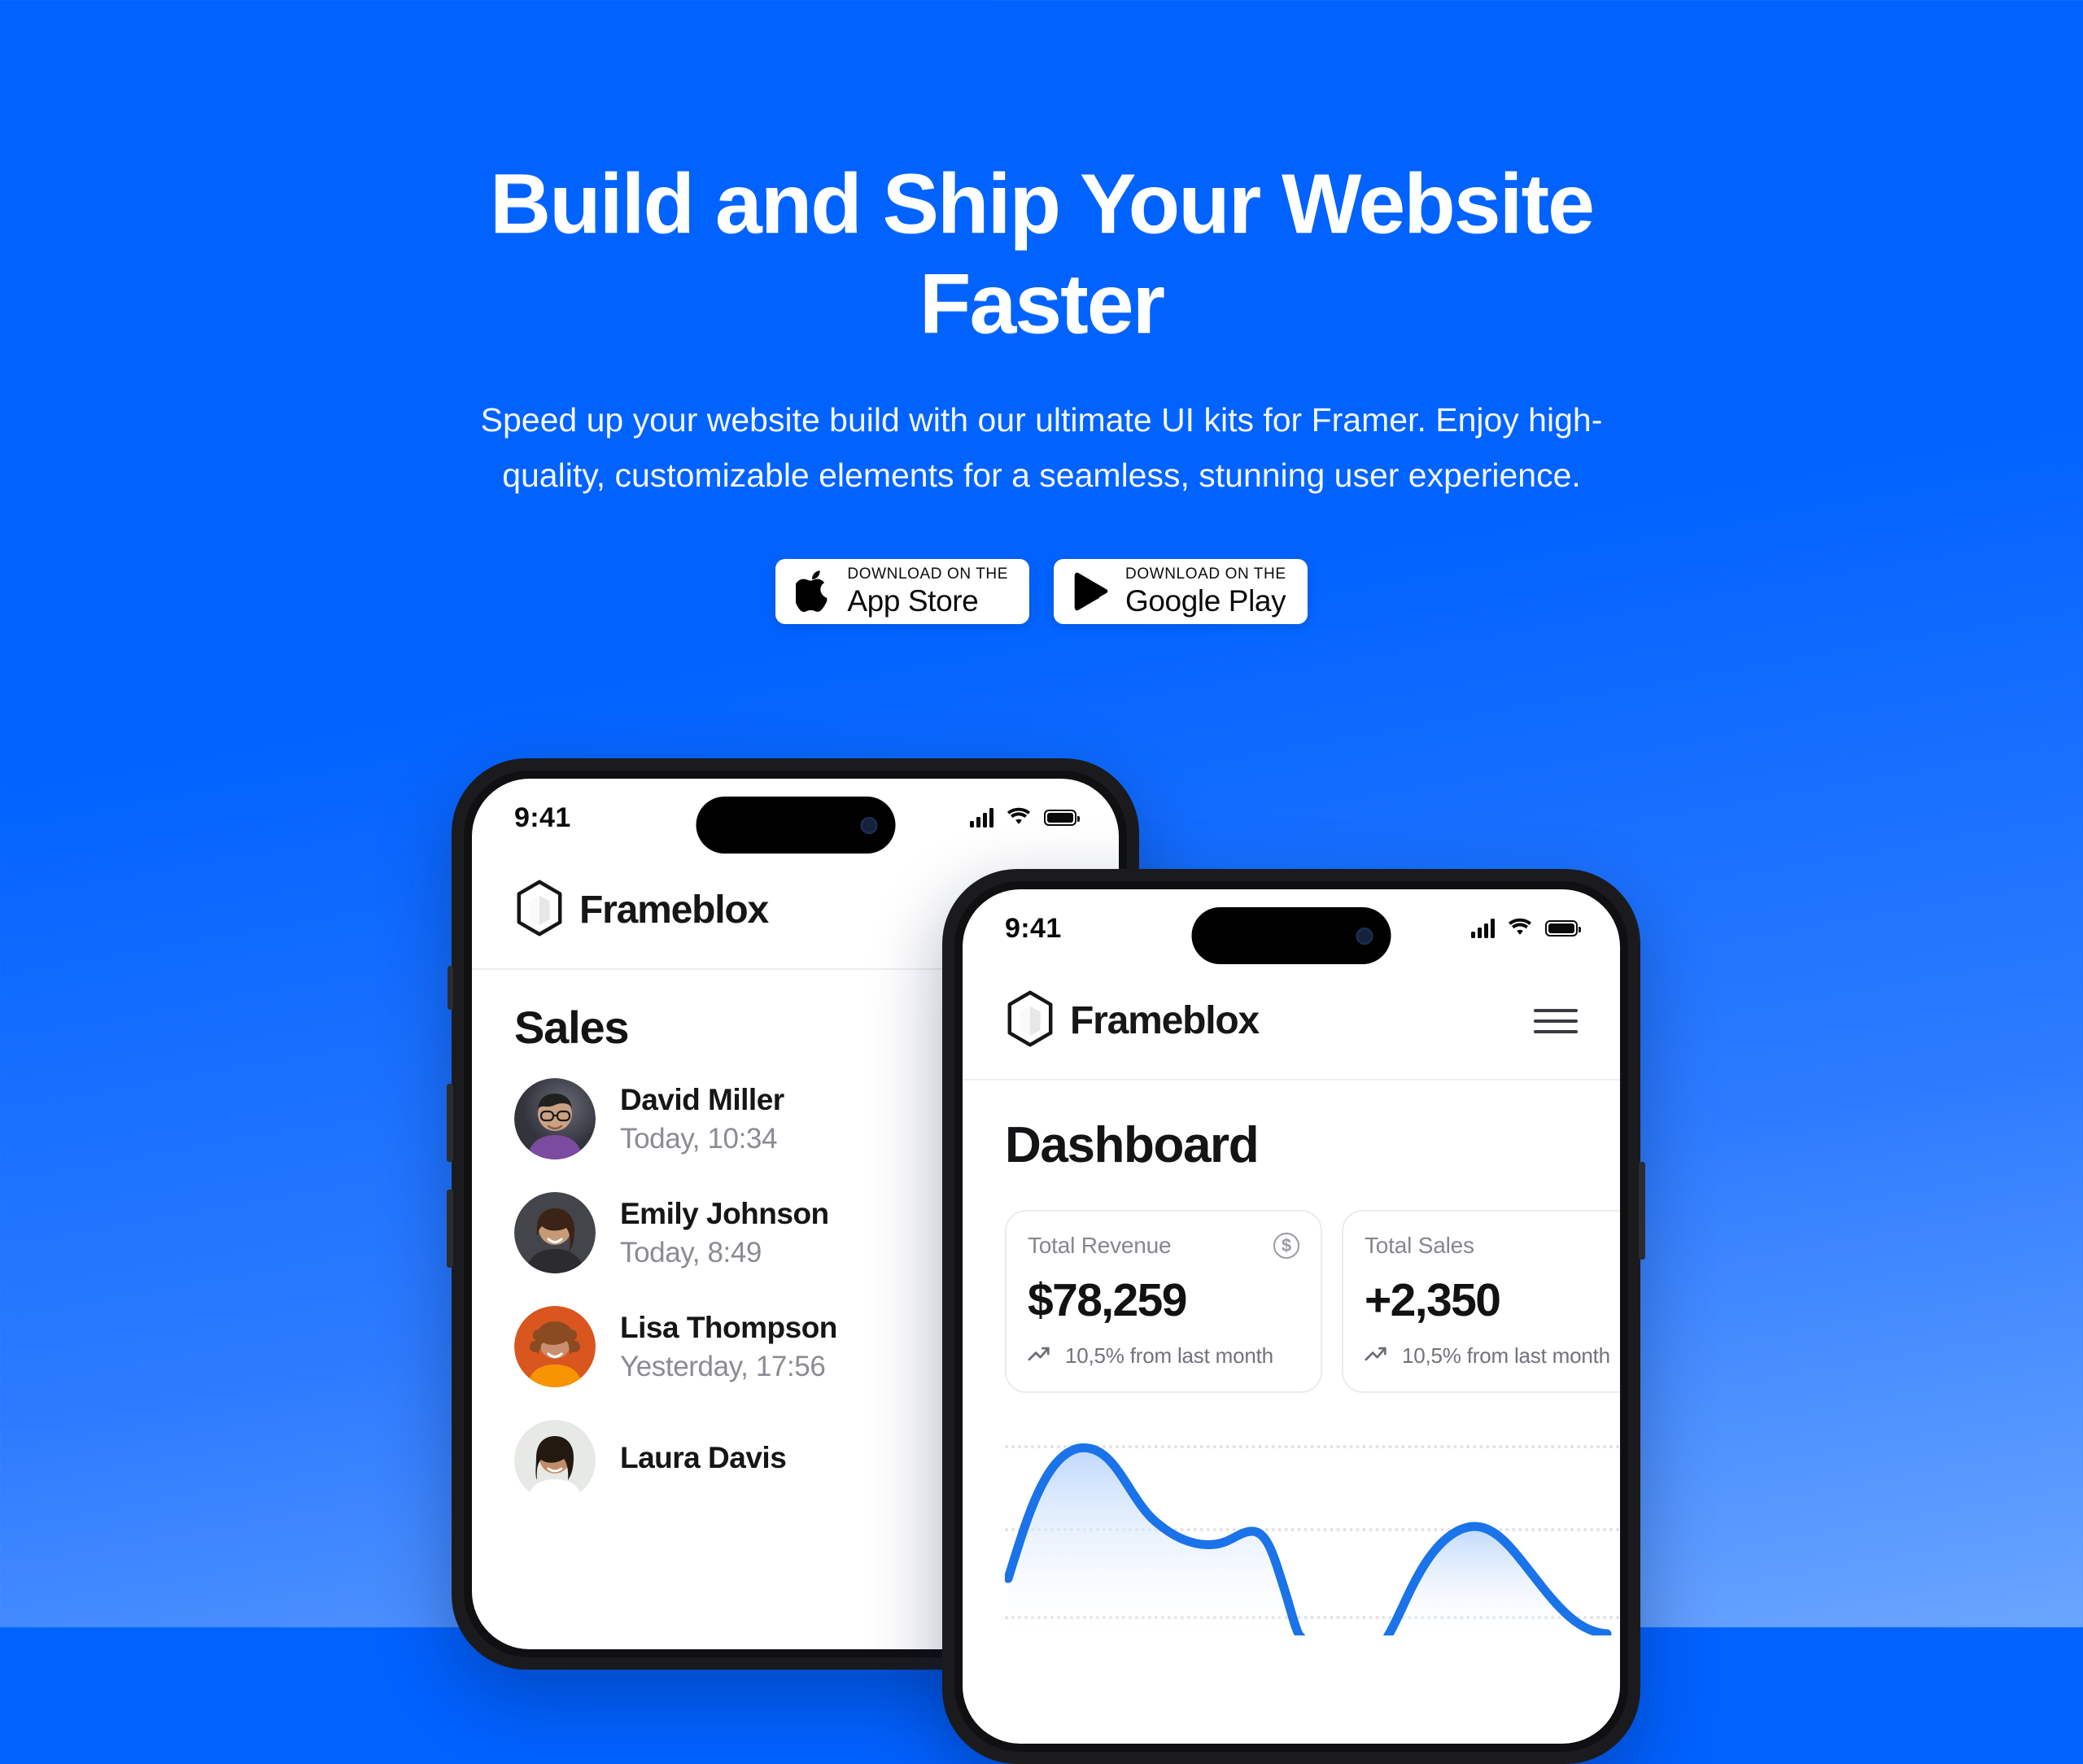  I want to click on list-item-name: Laura Davis, so click(703, 1457).